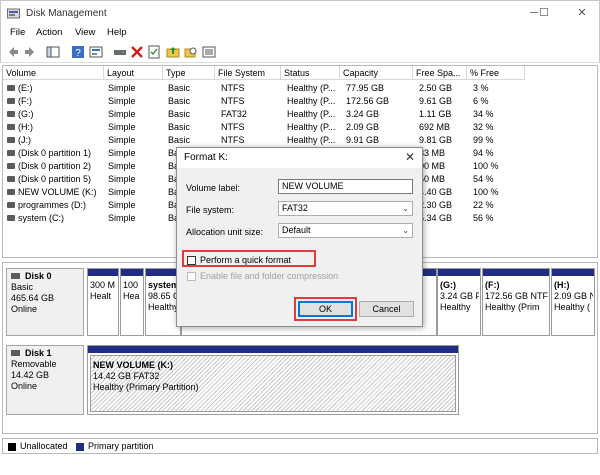 This screenshot has height=475, width=600. I want to click on console-tree-icon, so click(53, 52).